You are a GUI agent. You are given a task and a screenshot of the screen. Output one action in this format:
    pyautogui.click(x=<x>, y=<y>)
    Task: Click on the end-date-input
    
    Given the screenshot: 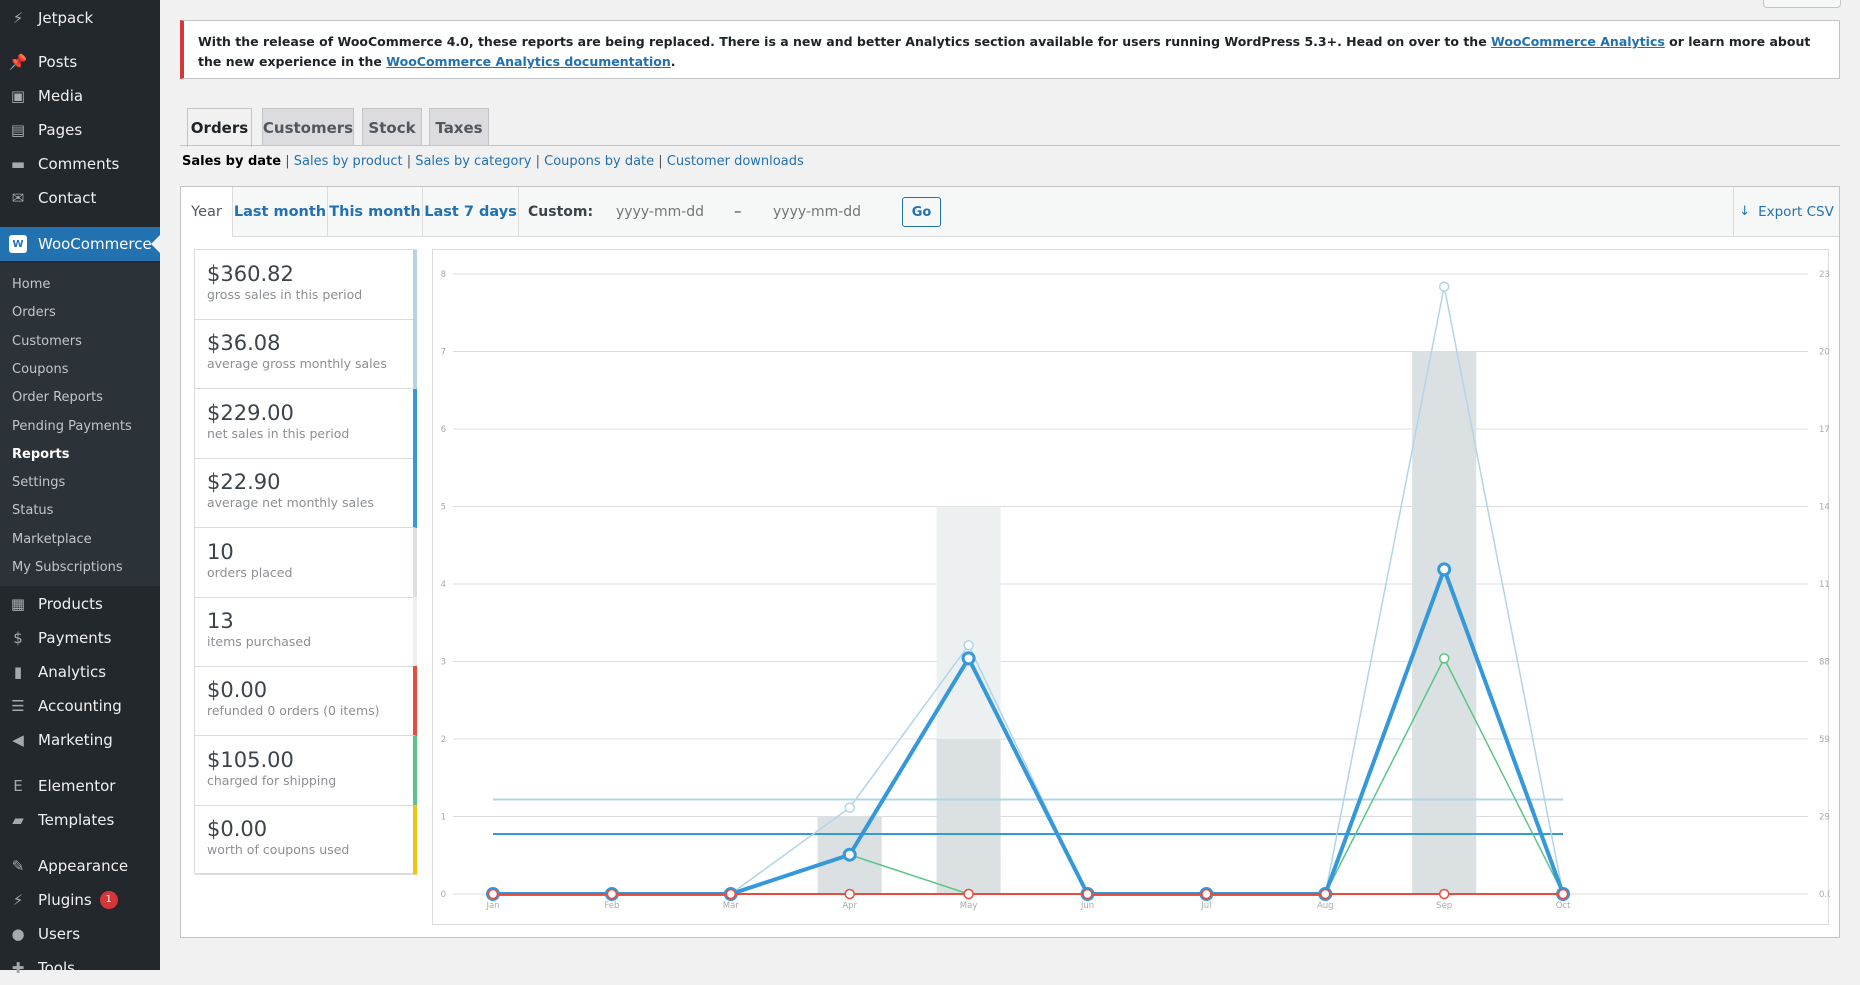 What is the action you would take?
    pyautogui.click(x=833, y=212)
    